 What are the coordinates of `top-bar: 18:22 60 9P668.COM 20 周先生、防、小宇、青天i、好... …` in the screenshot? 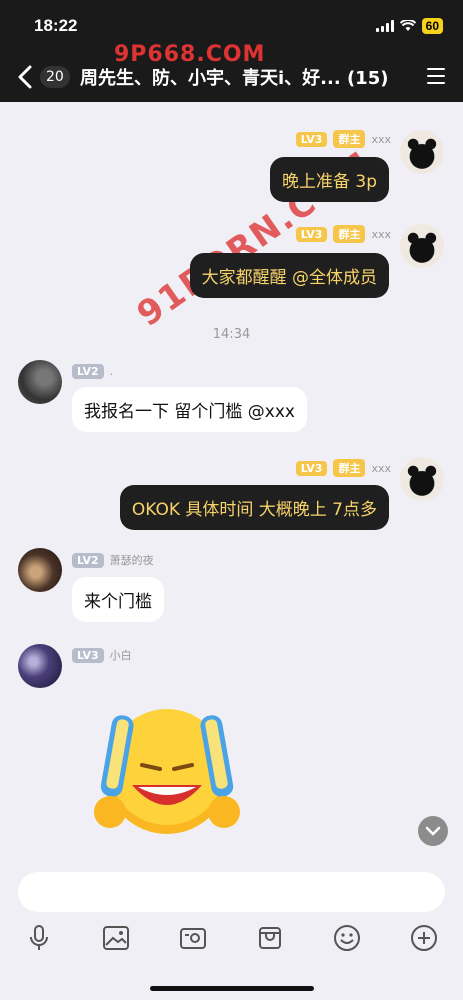 It's located at (231, 51).